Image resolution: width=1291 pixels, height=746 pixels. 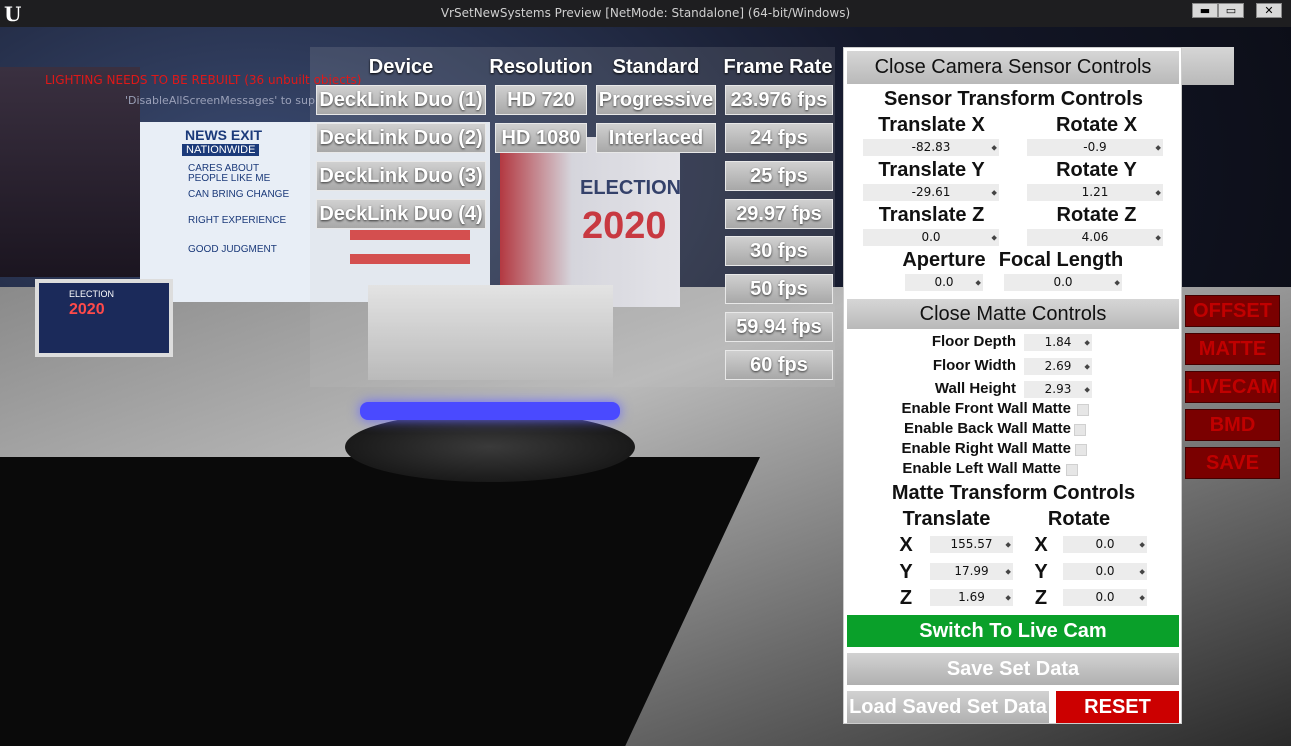 What do you see at coordinates (1083, 410) in the screenshot?
I see `front-wall-checkbox` at bounding box center [1083, 410].